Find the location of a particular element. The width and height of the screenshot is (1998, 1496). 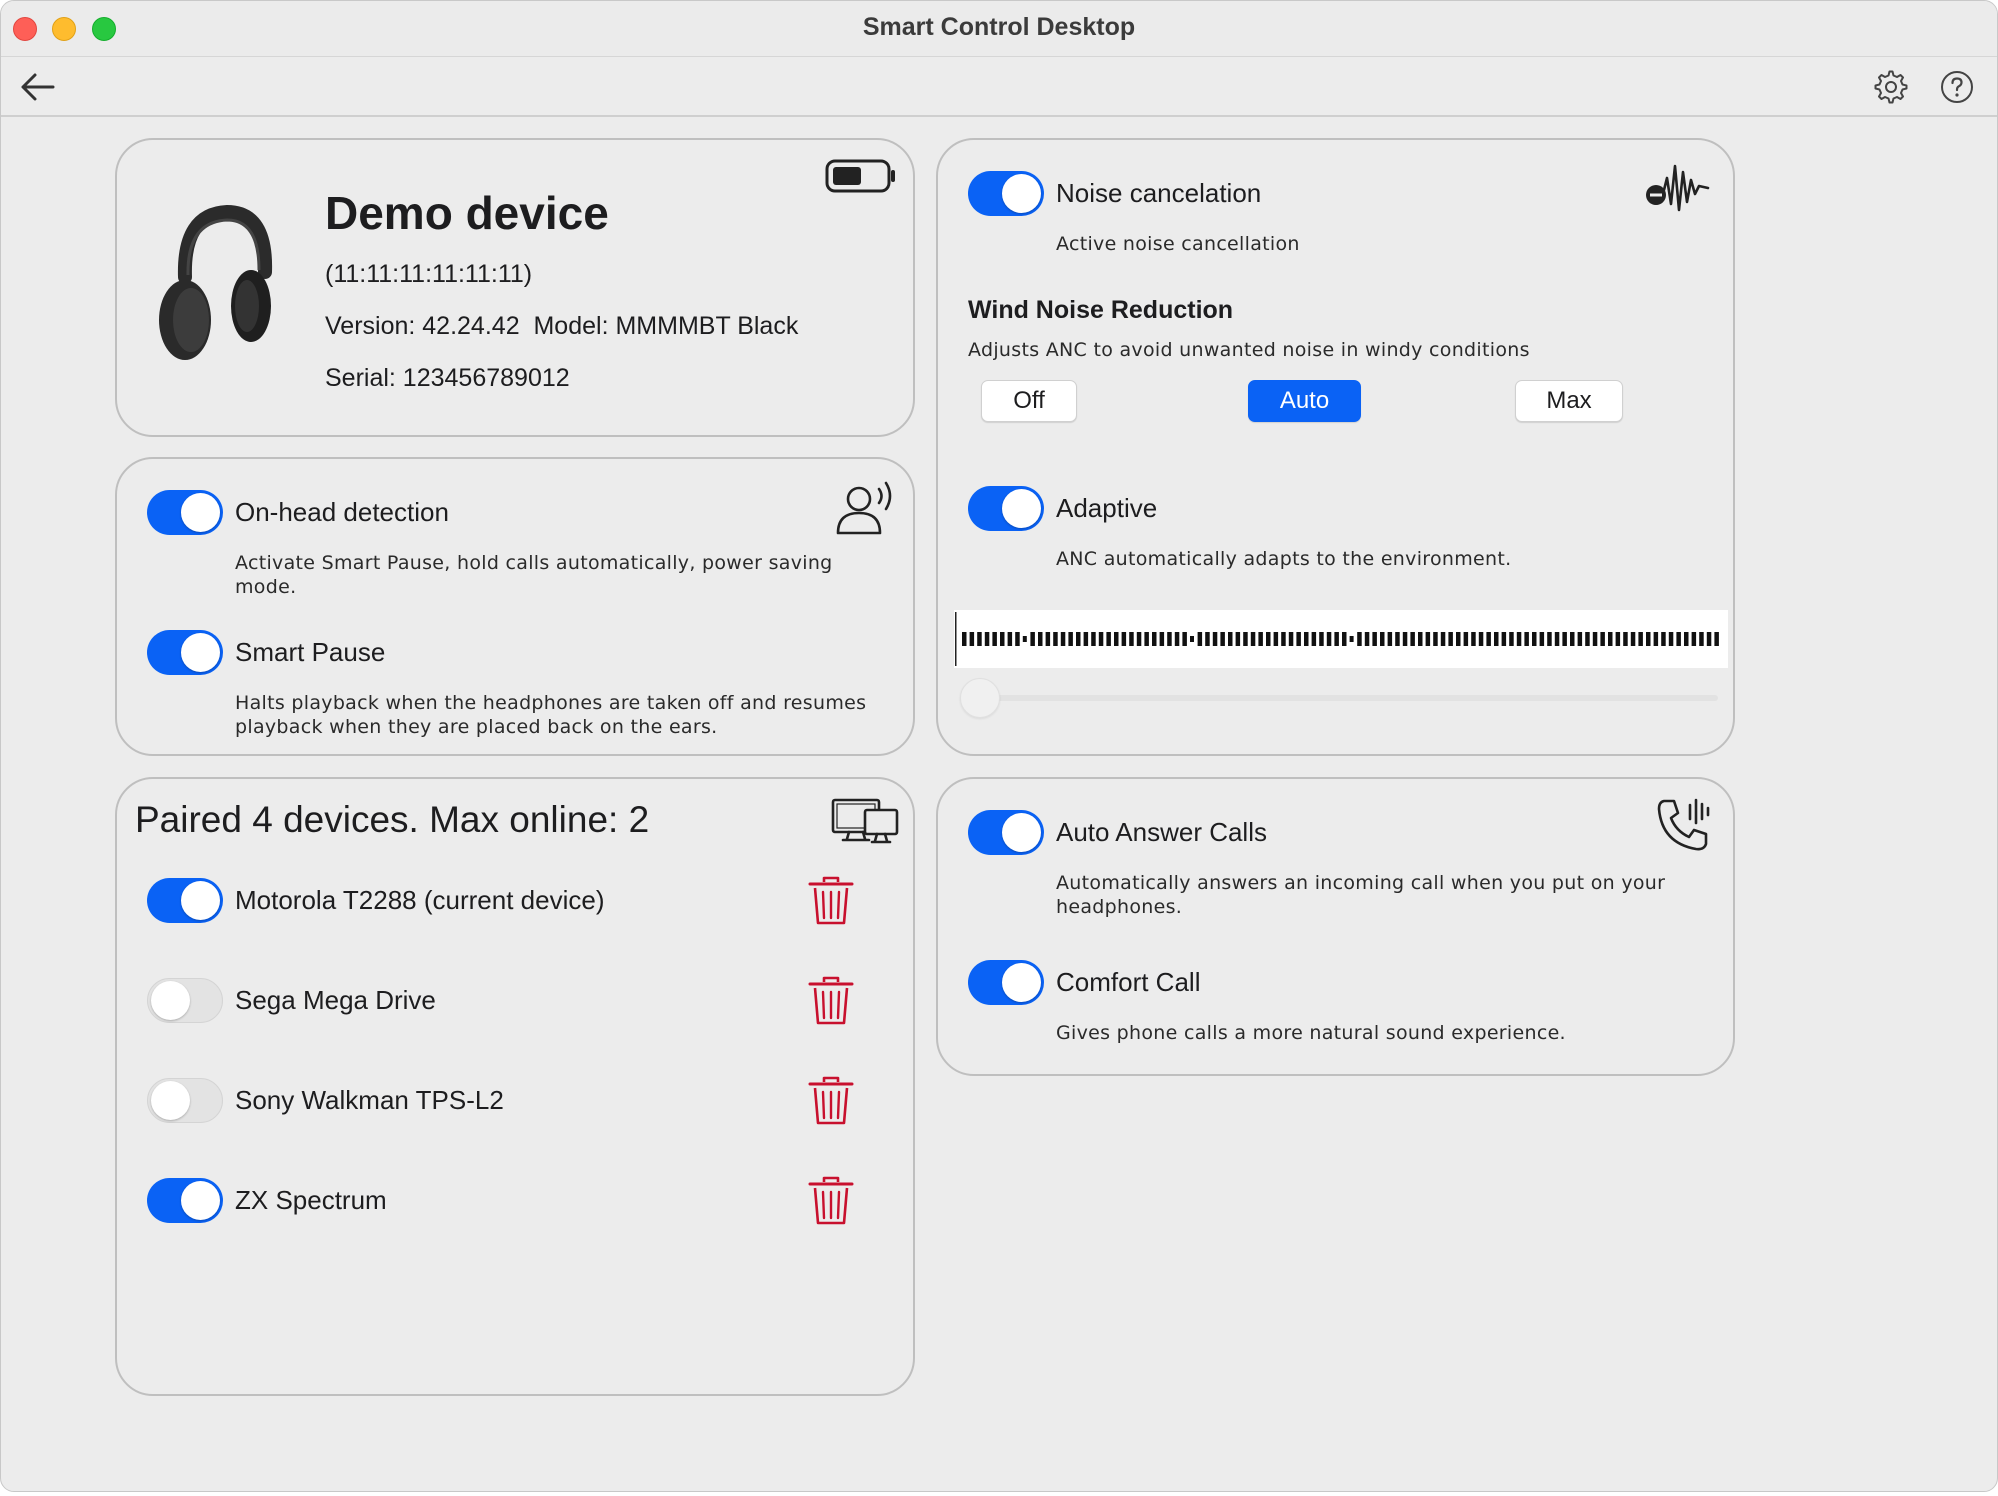

noise-cancelation-label: Noise cancelation is located at coordinates (1159, 193).